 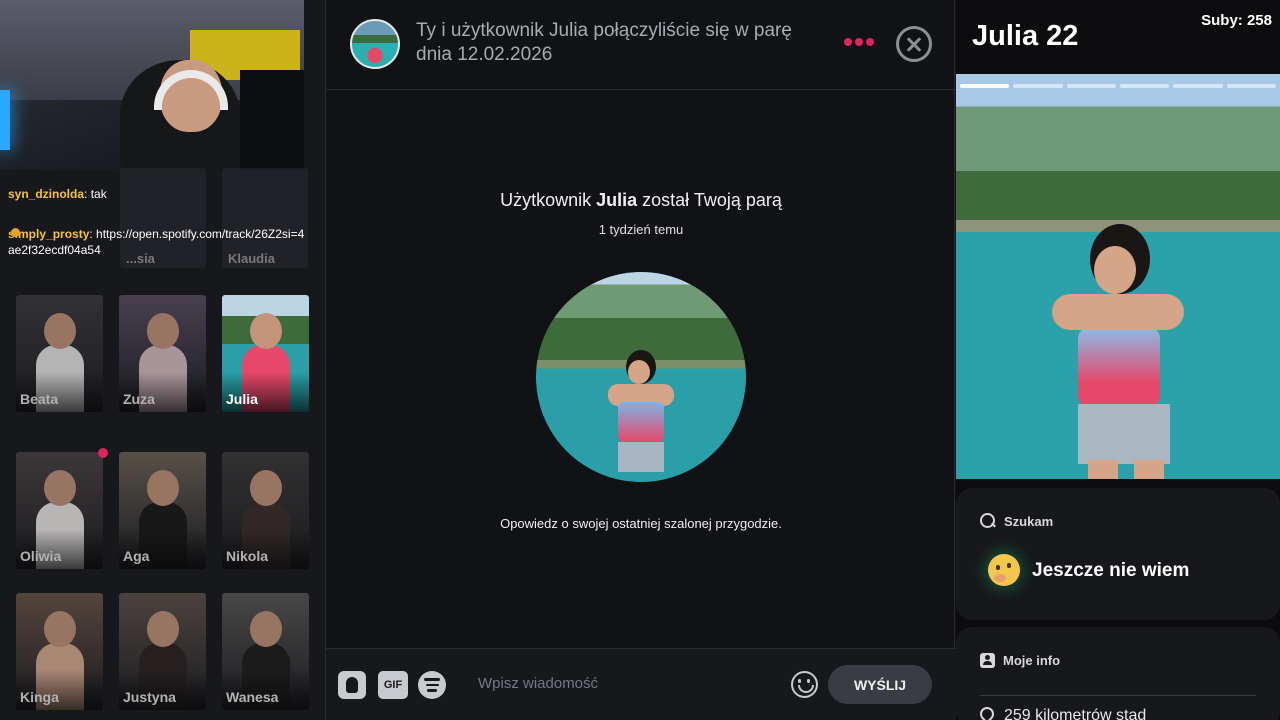 What do you see at coordinates (804, 684) in the screenshot?
I see `emoji-icon` at bounding box center [804, 684].